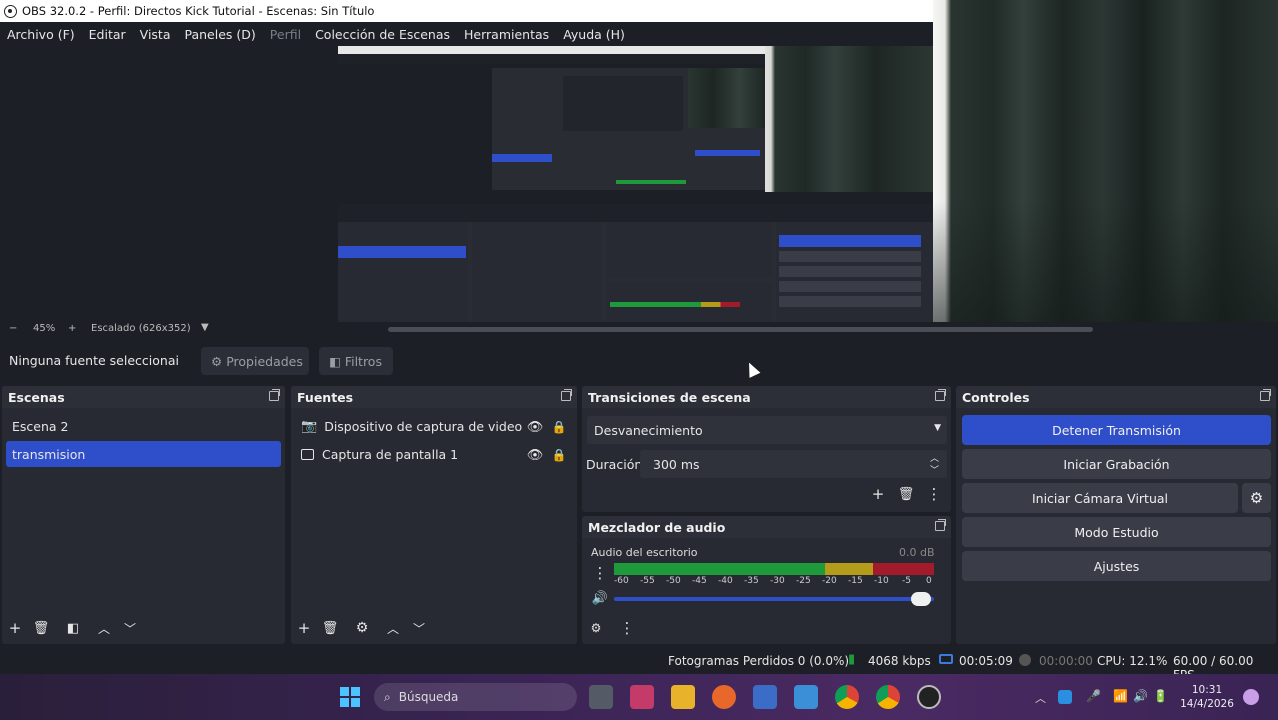  What do you see at coordinates (1100, 498) in the screenshot?
I see `start-virtual-camera-button: Iniciar Cámara Virtual` at bounding box center [1100, 498].